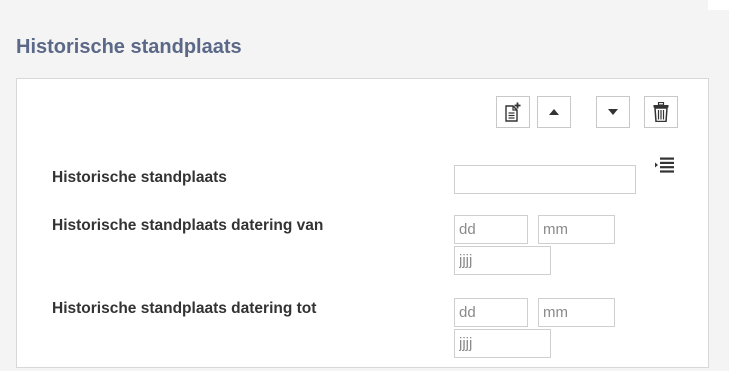 This screenshot has height=371, width=729. What do you see at coordinates (139, 177) in the screenshot?
I see `label-historische-standplaats: Historische standplaats` at bounding box center [139, 177].